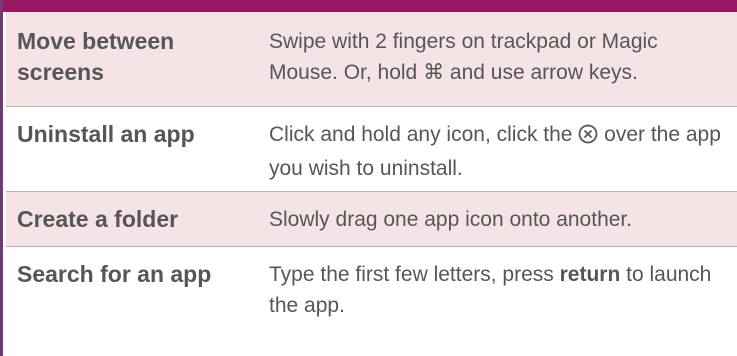  What do you see at coordinates (98, 219) in the screenshot?
I see `row-label: Create a folder` at bounding box center [98, 219].